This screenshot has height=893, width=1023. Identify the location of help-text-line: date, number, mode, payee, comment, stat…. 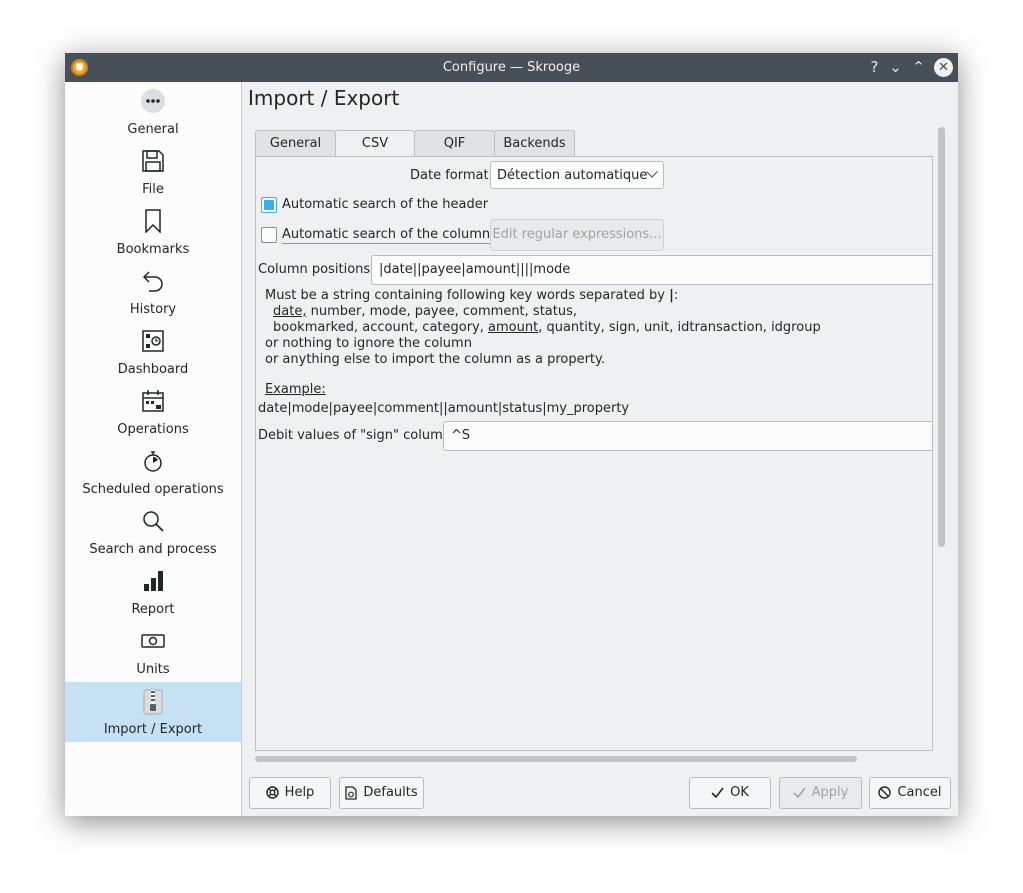
(425, 311).